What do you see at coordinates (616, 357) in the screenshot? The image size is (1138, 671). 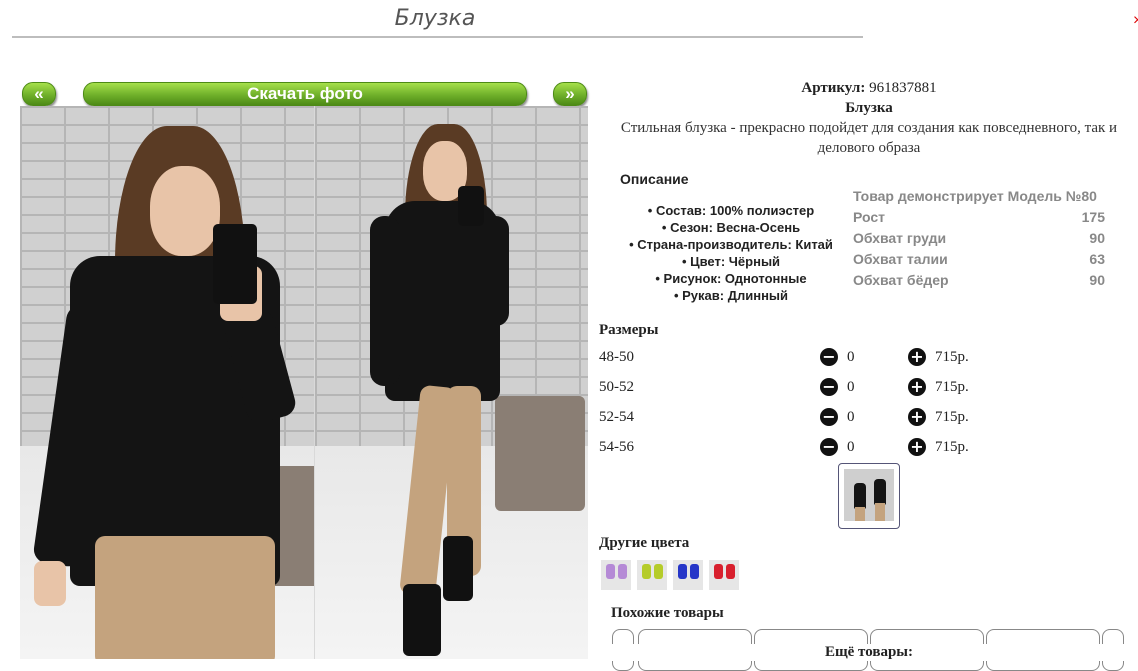 I see `size-label: 48-50` at bounding box center [616, 357].